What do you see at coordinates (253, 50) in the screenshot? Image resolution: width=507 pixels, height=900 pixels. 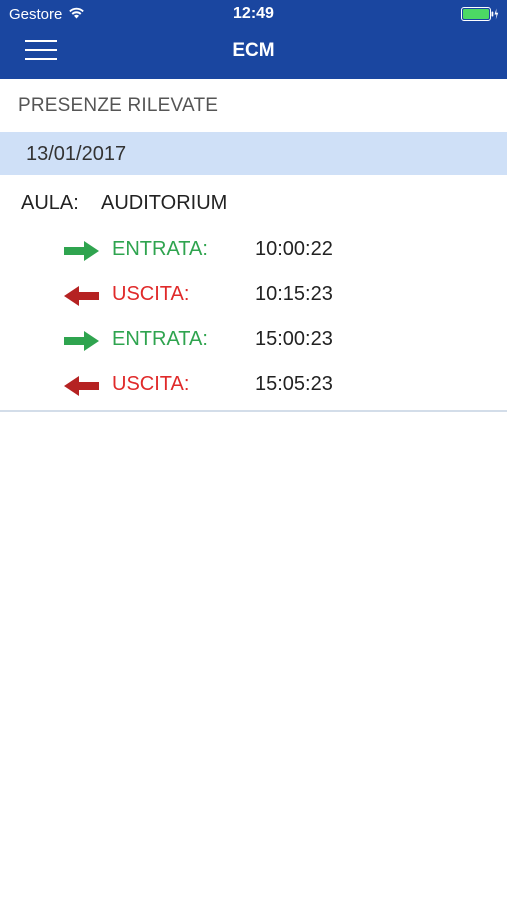 I see `page-title: ECM` at bounding box center [253, 50].